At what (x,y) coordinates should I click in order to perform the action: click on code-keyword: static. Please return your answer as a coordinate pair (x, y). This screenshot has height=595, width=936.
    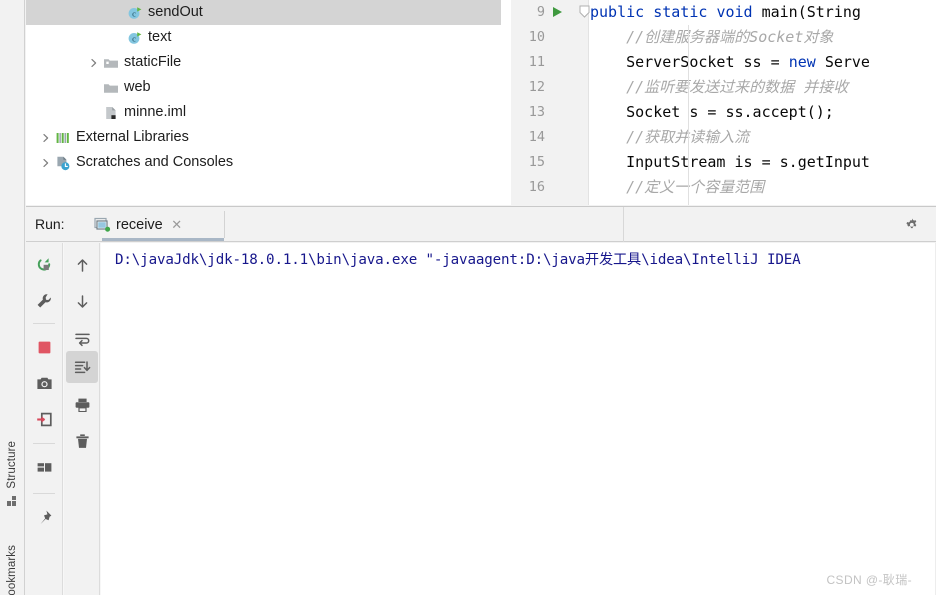
    Looking at the image, I should click on (685, 12).